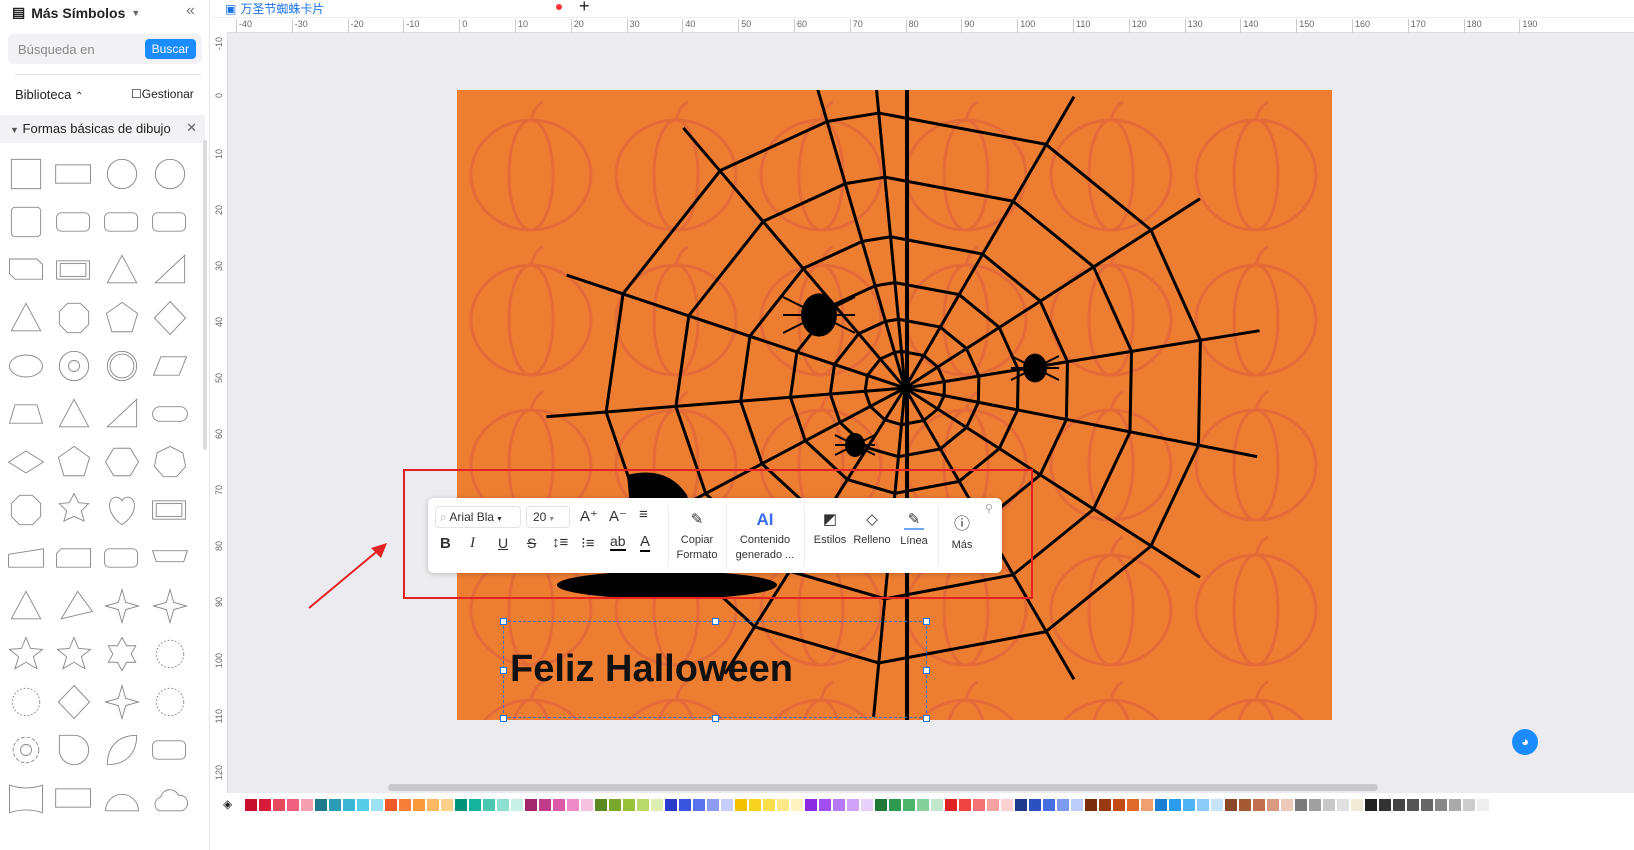 Image resolution: width=1634 pixels, height=850 pixels. I want to click on search-button: Buscar, so click(170, 49).